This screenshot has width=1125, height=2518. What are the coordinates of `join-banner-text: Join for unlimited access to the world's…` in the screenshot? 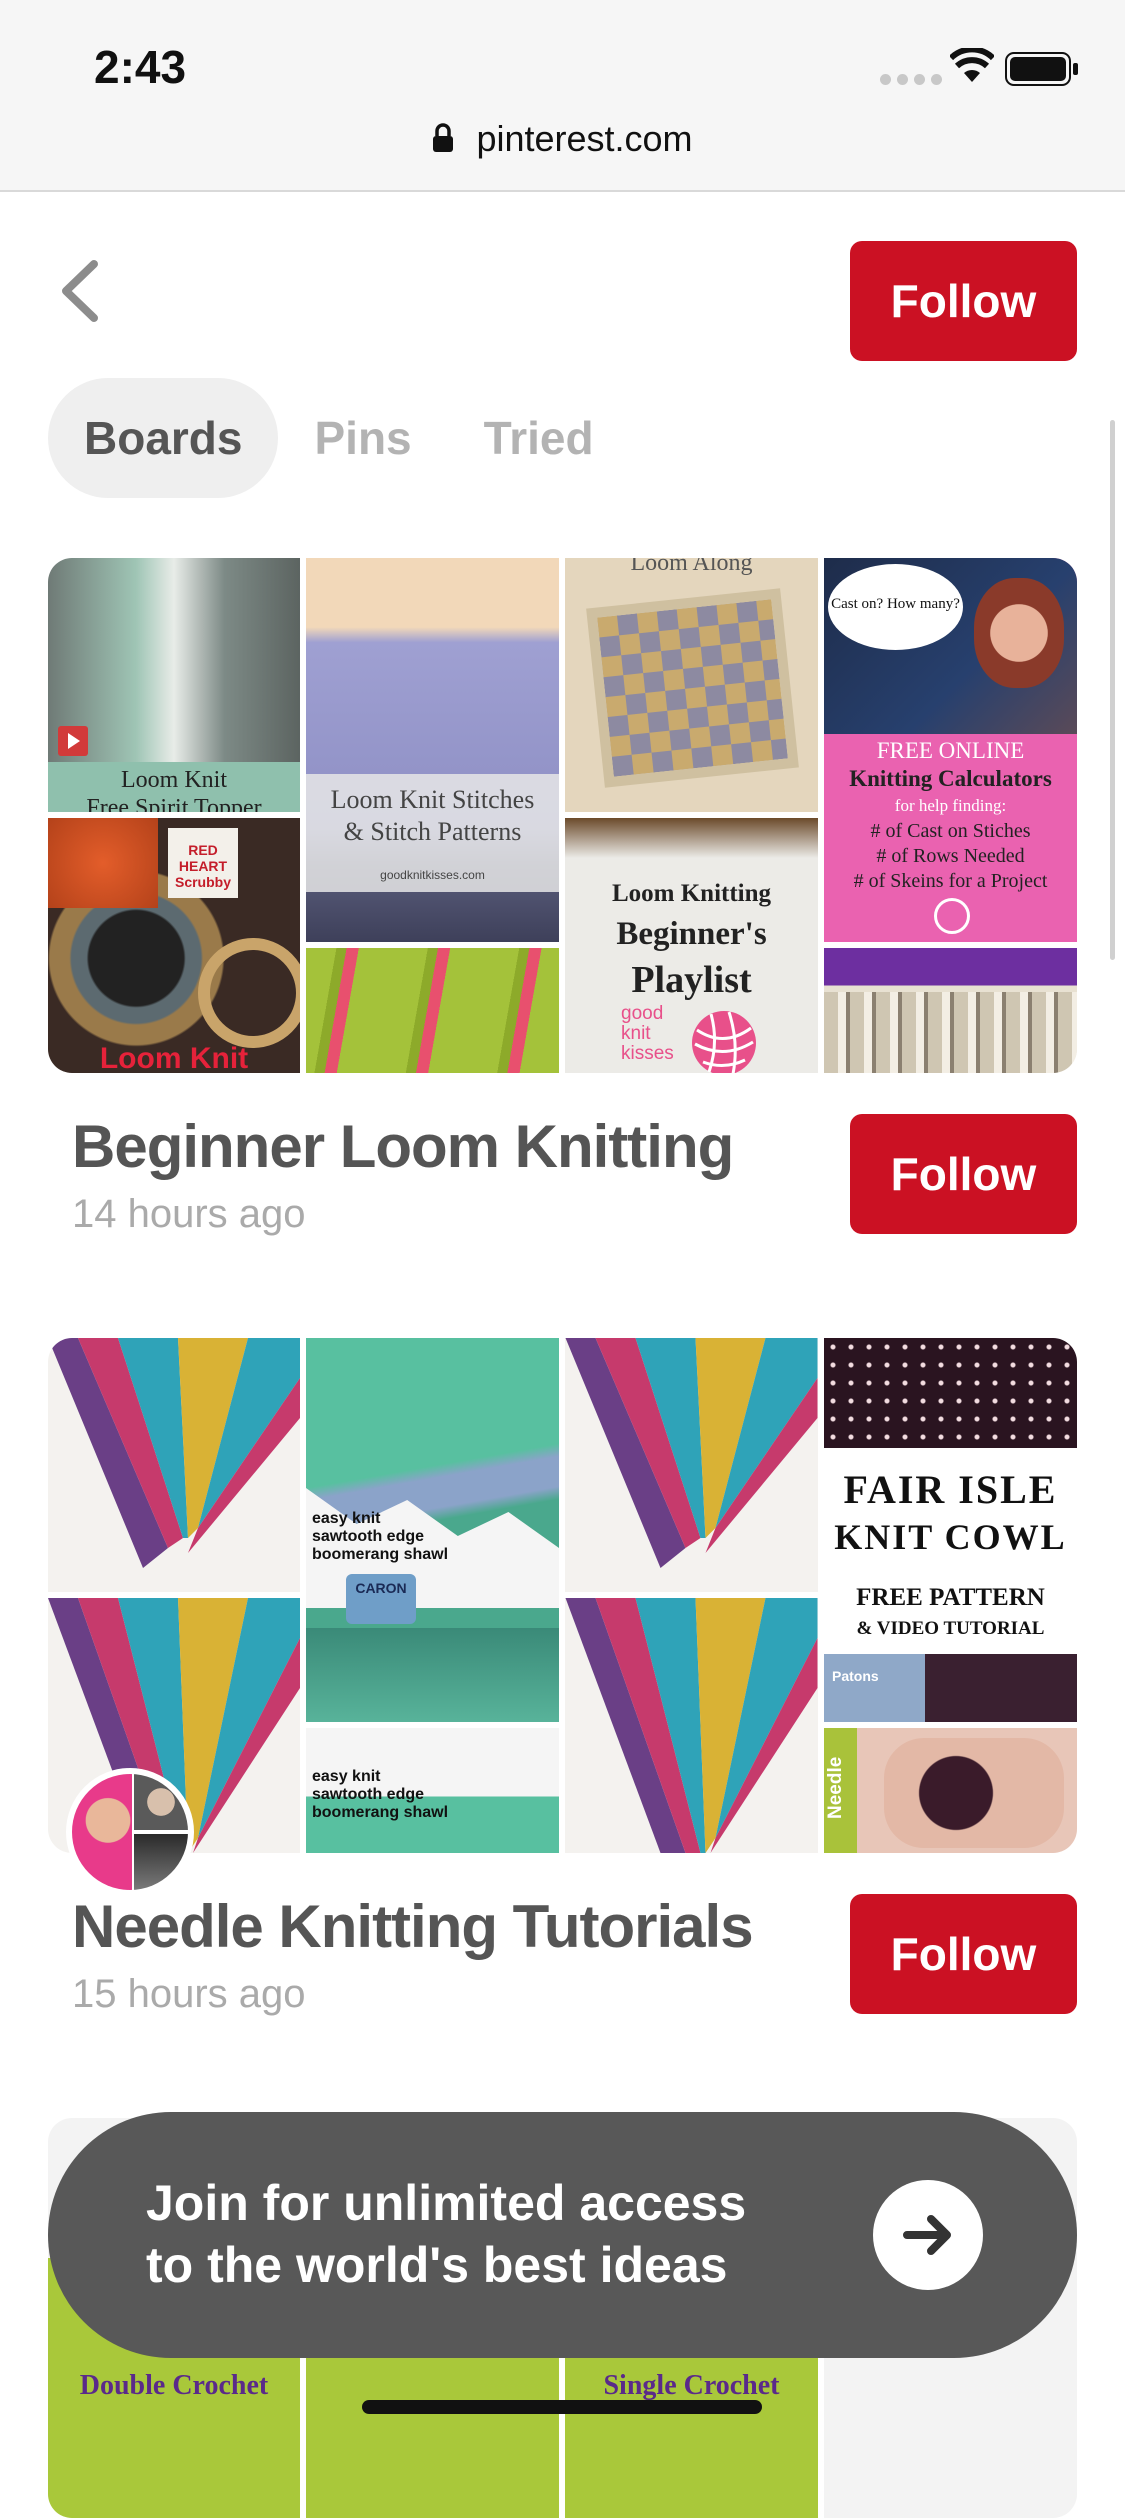 It's located at (446, 2234).